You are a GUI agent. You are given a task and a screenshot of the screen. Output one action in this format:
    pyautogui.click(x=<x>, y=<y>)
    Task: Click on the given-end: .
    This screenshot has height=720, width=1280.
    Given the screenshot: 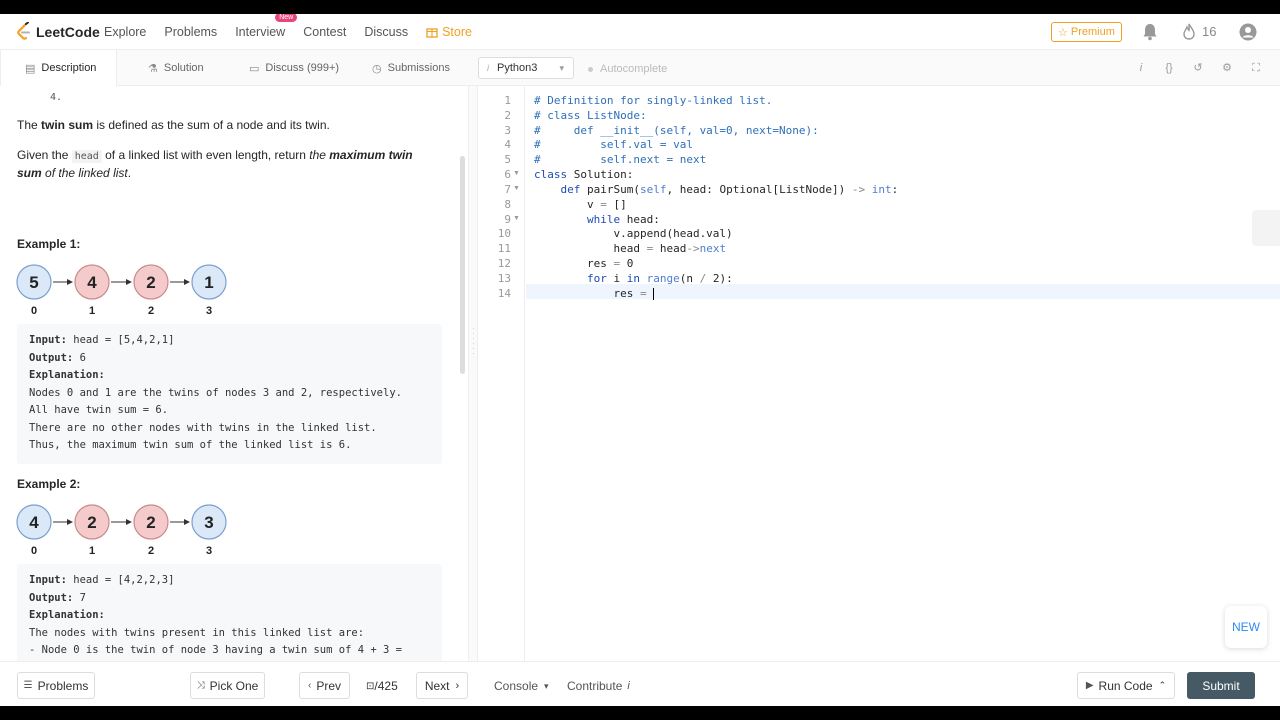 What is the action you would take?
    pyautogui.click(x=129, y=173)
    